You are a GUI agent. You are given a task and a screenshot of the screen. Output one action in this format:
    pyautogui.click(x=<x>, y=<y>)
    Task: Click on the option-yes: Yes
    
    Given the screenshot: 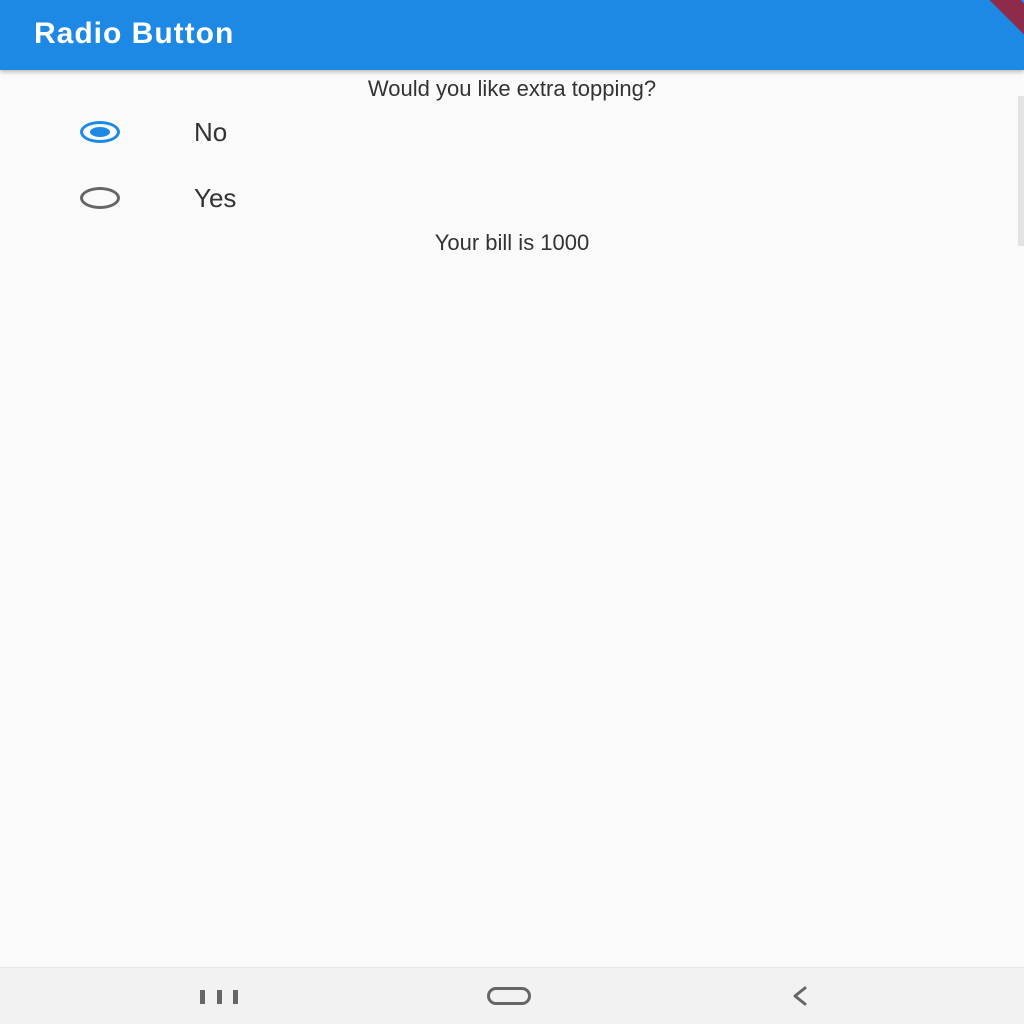 What is the action you would take?
    pyautogui.click(x=500, y=198)
    